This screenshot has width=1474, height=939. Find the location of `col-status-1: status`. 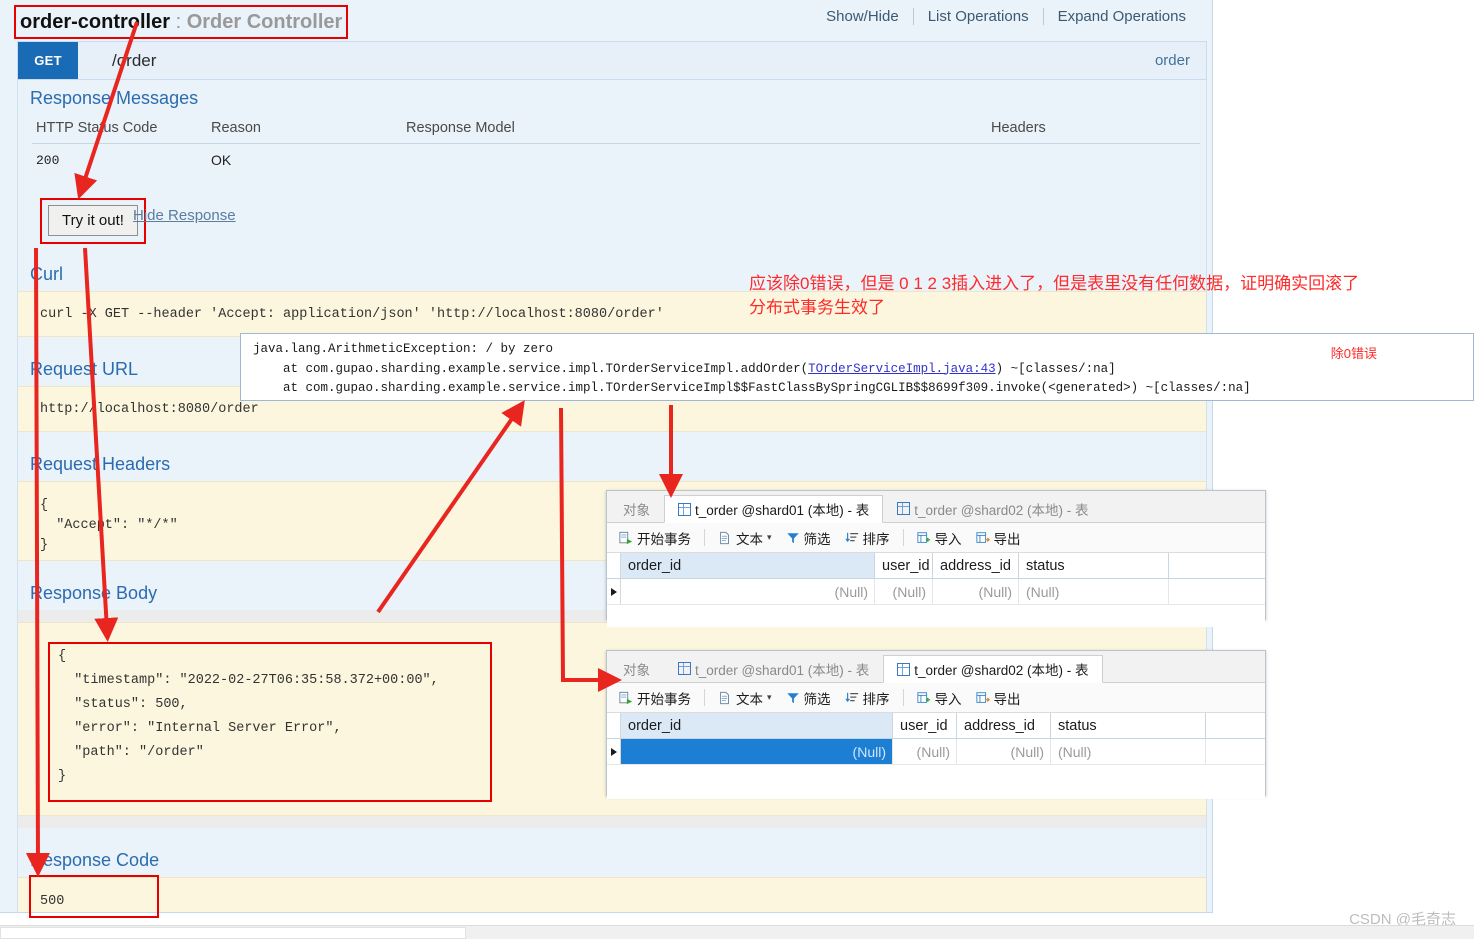

col-status-1: status is located at coordinates (1094, 565).